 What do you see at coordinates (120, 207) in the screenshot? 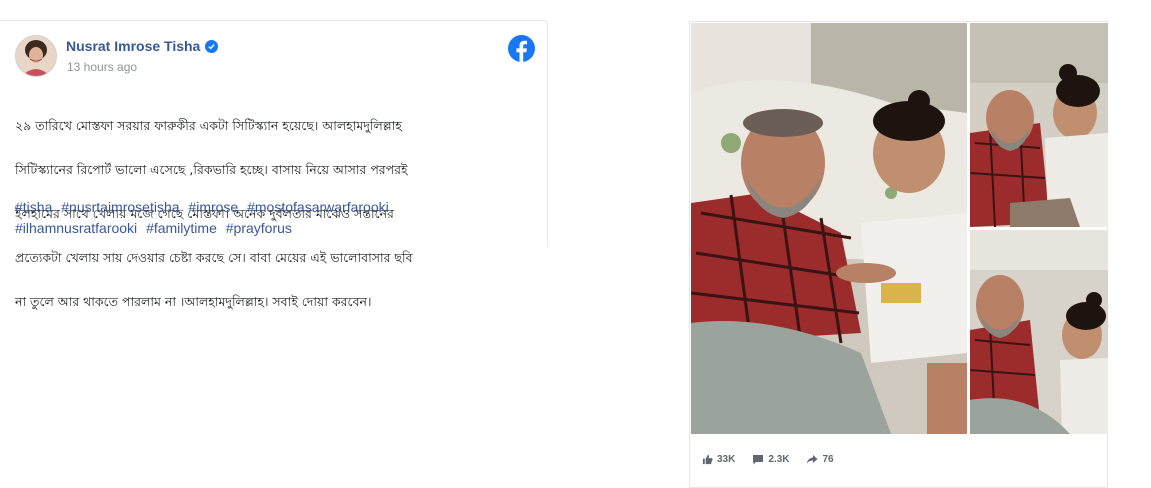
I see `hashtag-link: #nusrtaimrosetisha` at bounding box center [120, 207].